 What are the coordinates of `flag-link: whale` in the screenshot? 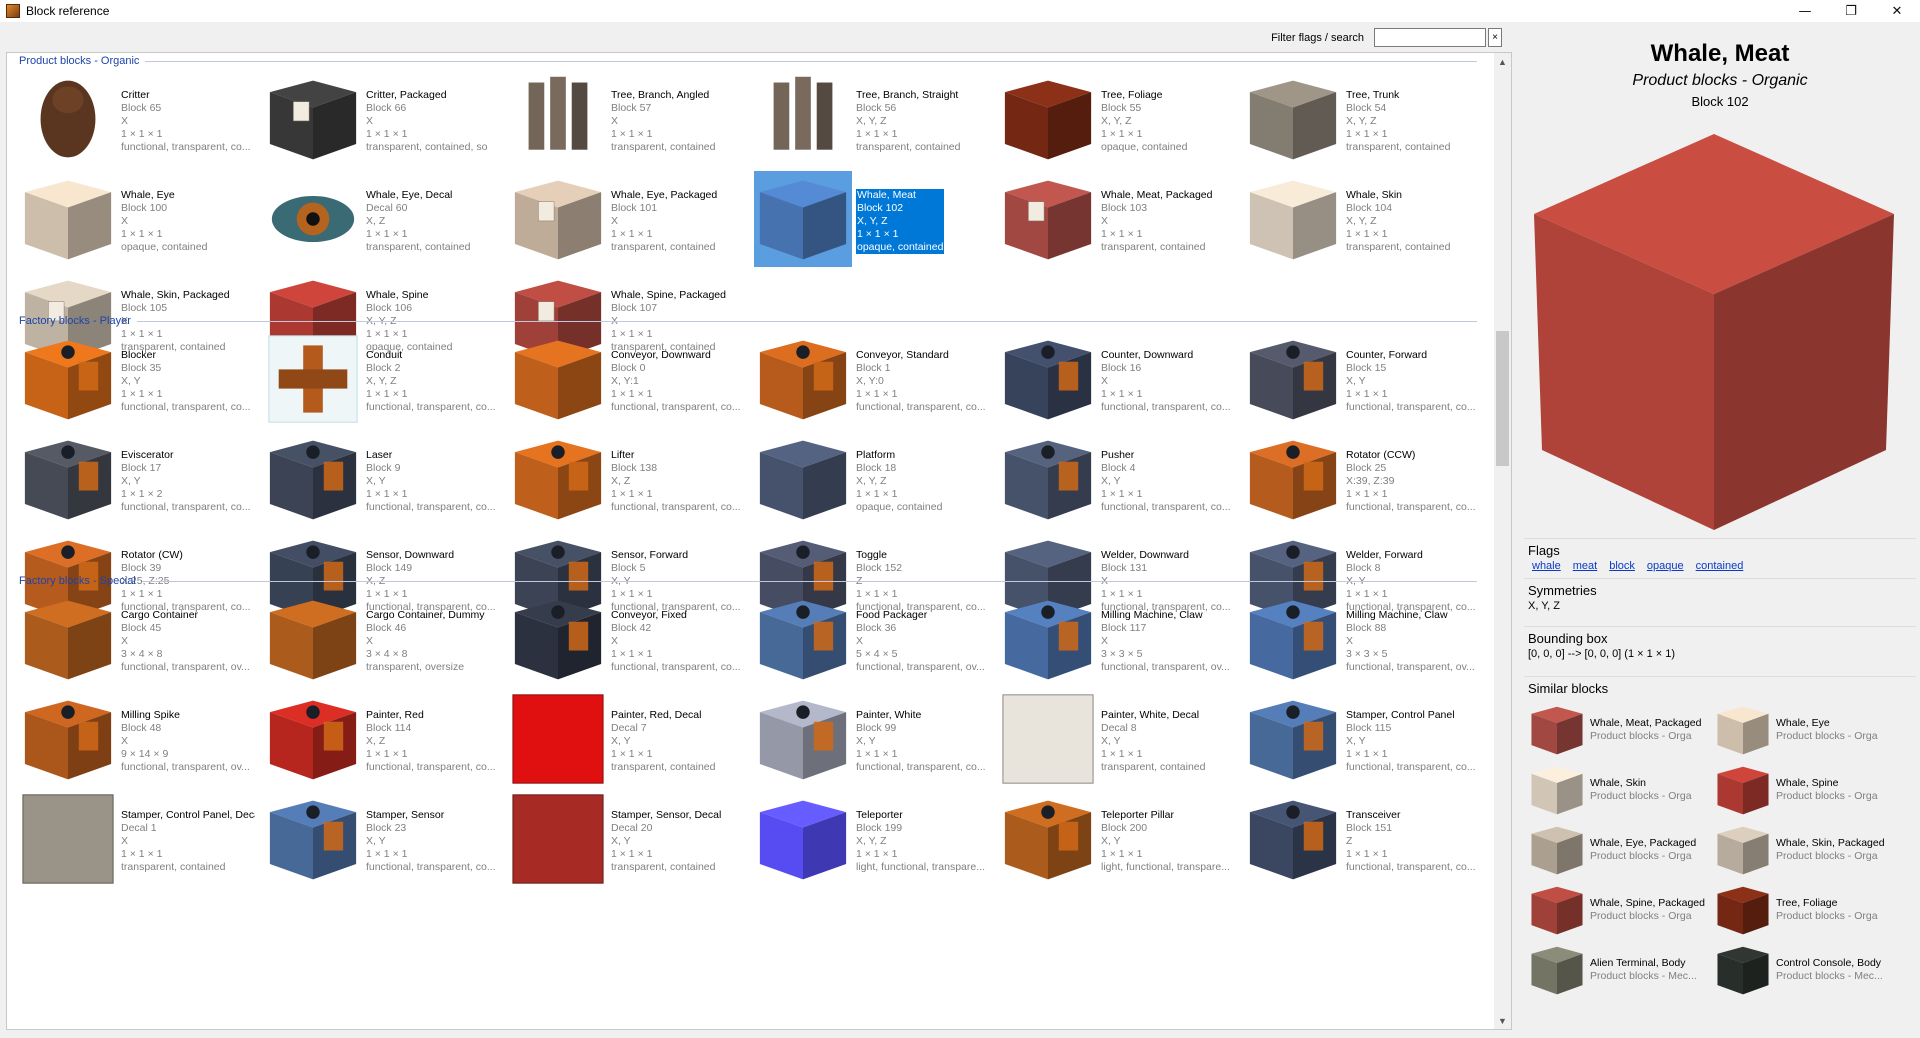 It's located at (1546, 566).